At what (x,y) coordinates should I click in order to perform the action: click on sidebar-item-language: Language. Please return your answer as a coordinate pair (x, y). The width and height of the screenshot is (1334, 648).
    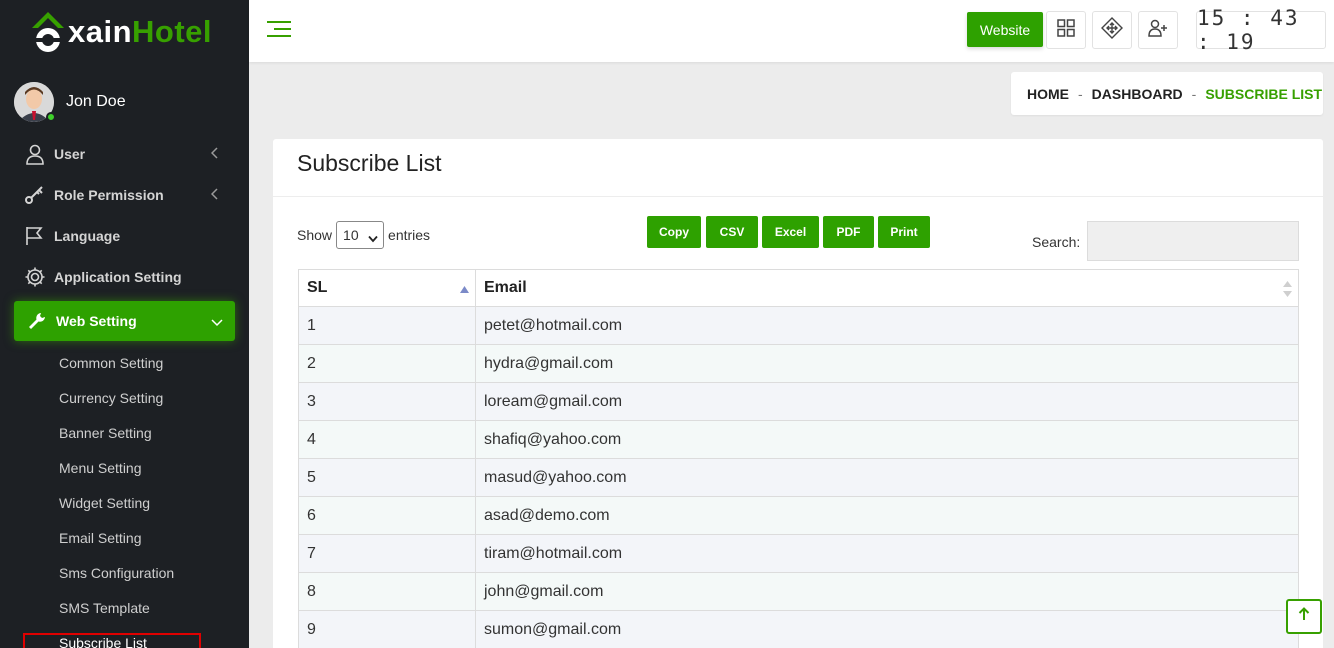
    Looking at the image, I should click on (124, 235).